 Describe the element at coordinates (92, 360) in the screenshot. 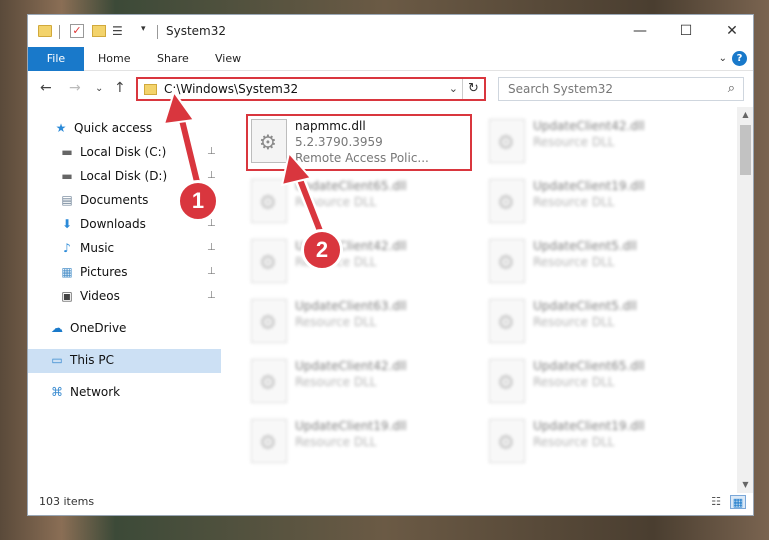

I see `sidebar-item-label: This PC` at that location.